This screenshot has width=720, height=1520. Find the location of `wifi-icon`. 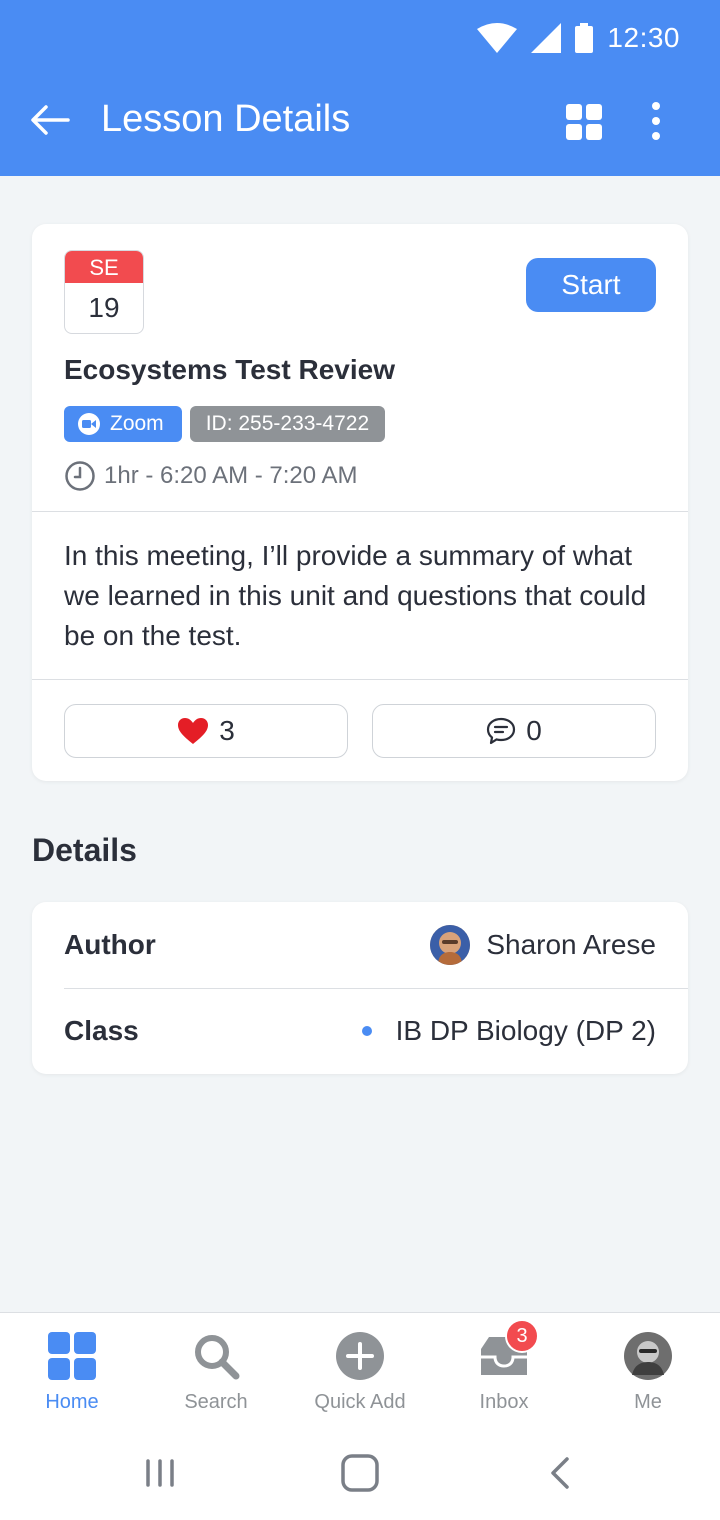

wifi-icon is located at coordinates (497, 38).